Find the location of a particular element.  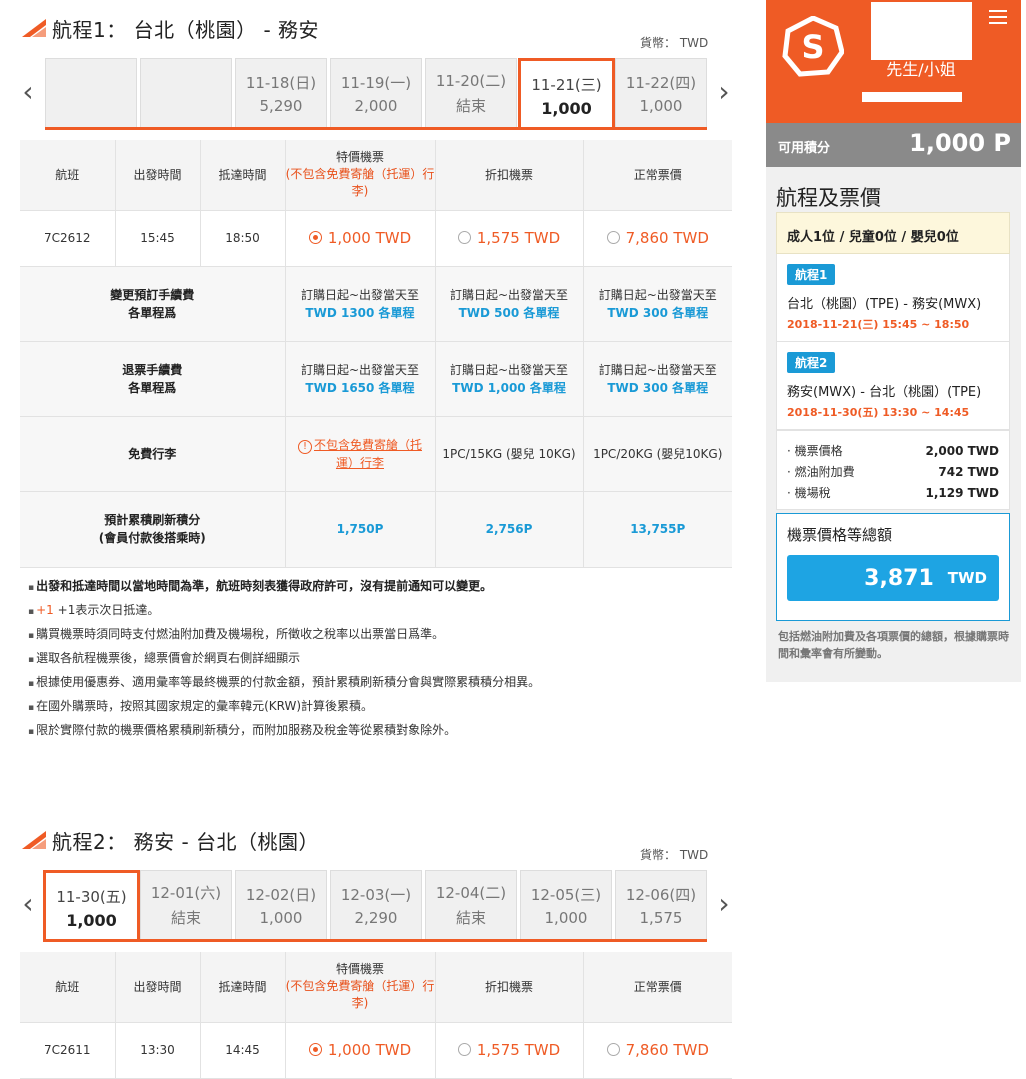

date-tab: 11-20(二) 結束 is located at coordinates (471, 93).